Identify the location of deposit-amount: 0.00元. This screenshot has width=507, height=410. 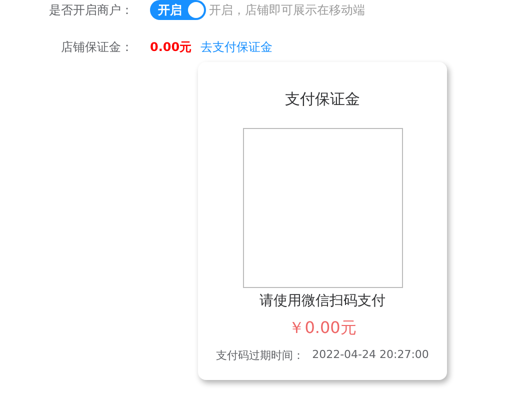
(171, 47).